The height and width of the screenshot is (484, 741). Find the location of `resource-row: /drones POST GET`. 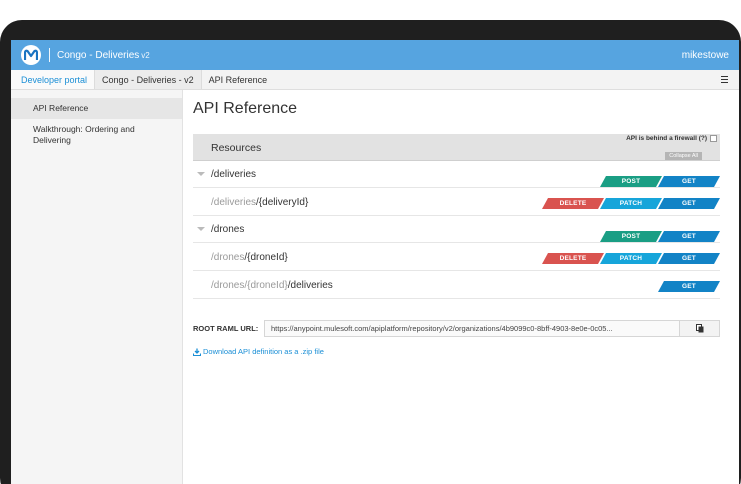

resource-row: /drones POST GET is located at coordinates (456, 229).